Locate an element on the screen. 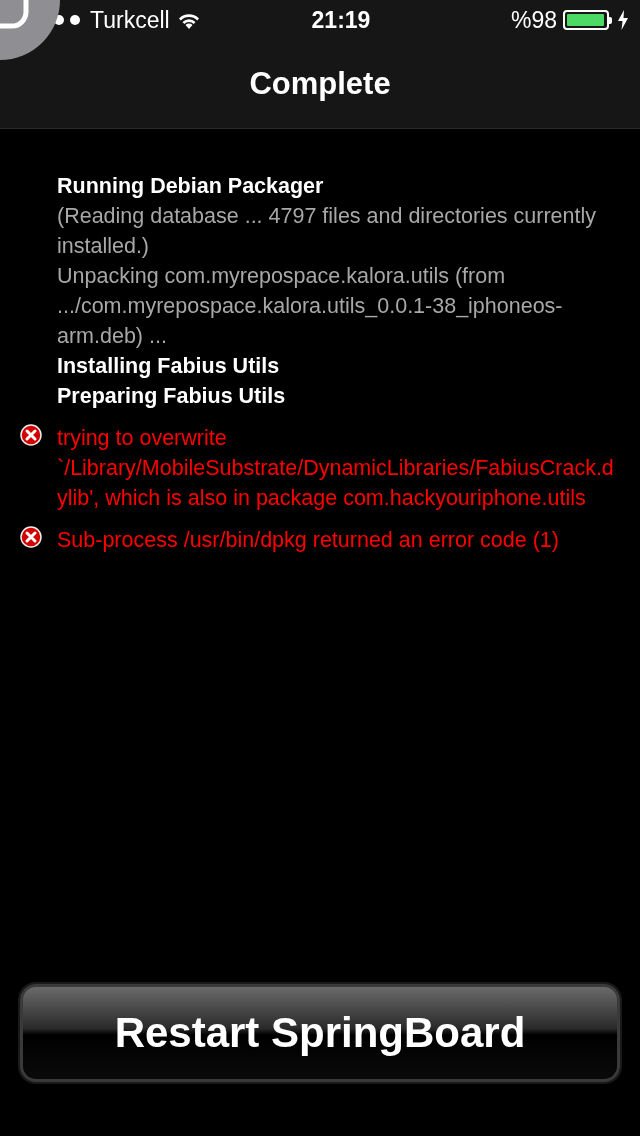 Image resolution: width=640 pixels, height=1136 pixels. wifi-icon is located at coordinates (188, 20).